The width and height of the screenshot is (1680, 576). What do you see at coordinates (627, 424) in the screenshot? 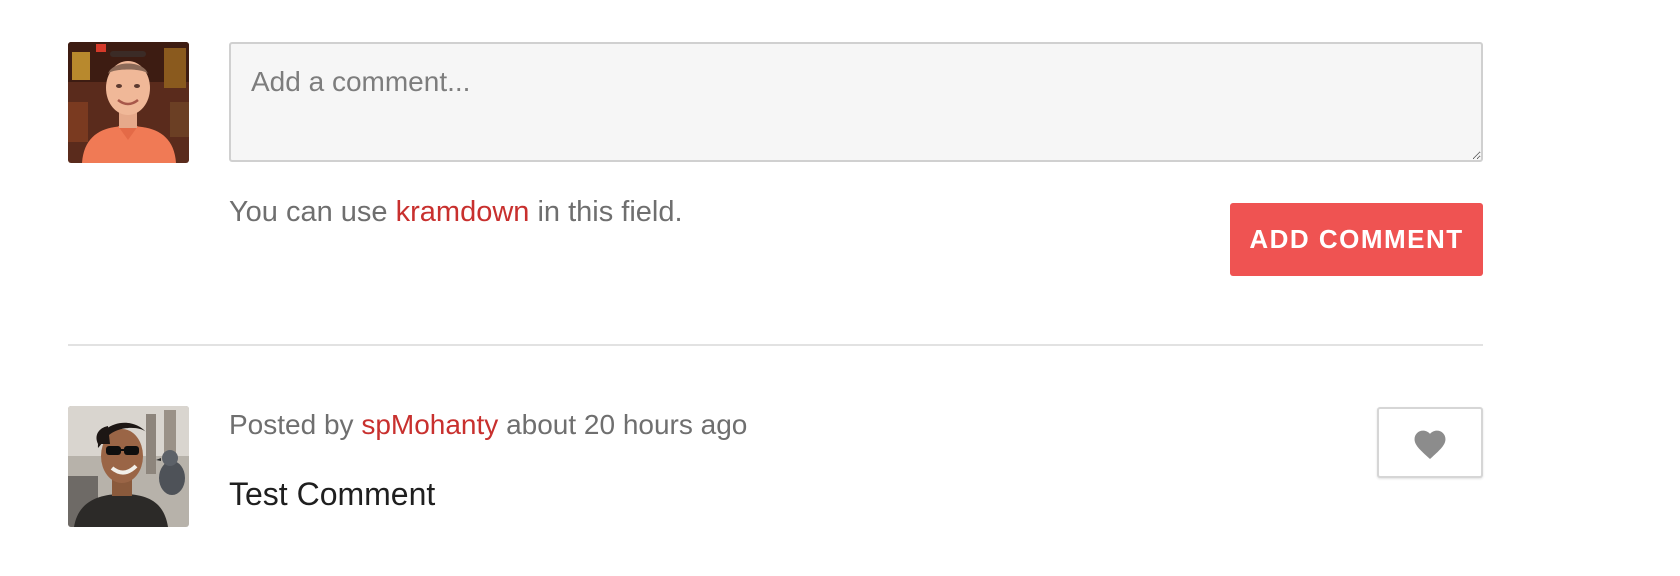
I see `comment-timestamp: about 20 hours ago` at bounding box center [627, 424].